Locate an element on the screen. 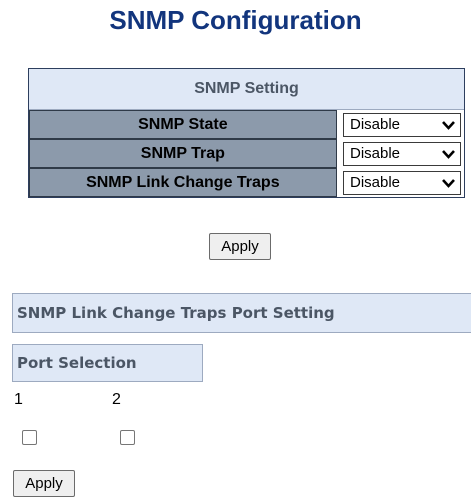 This screenshot has height=503, width=471. port-setting-header: SNMP Link Change Traps Port Setting is located at coordinates (241, 313).